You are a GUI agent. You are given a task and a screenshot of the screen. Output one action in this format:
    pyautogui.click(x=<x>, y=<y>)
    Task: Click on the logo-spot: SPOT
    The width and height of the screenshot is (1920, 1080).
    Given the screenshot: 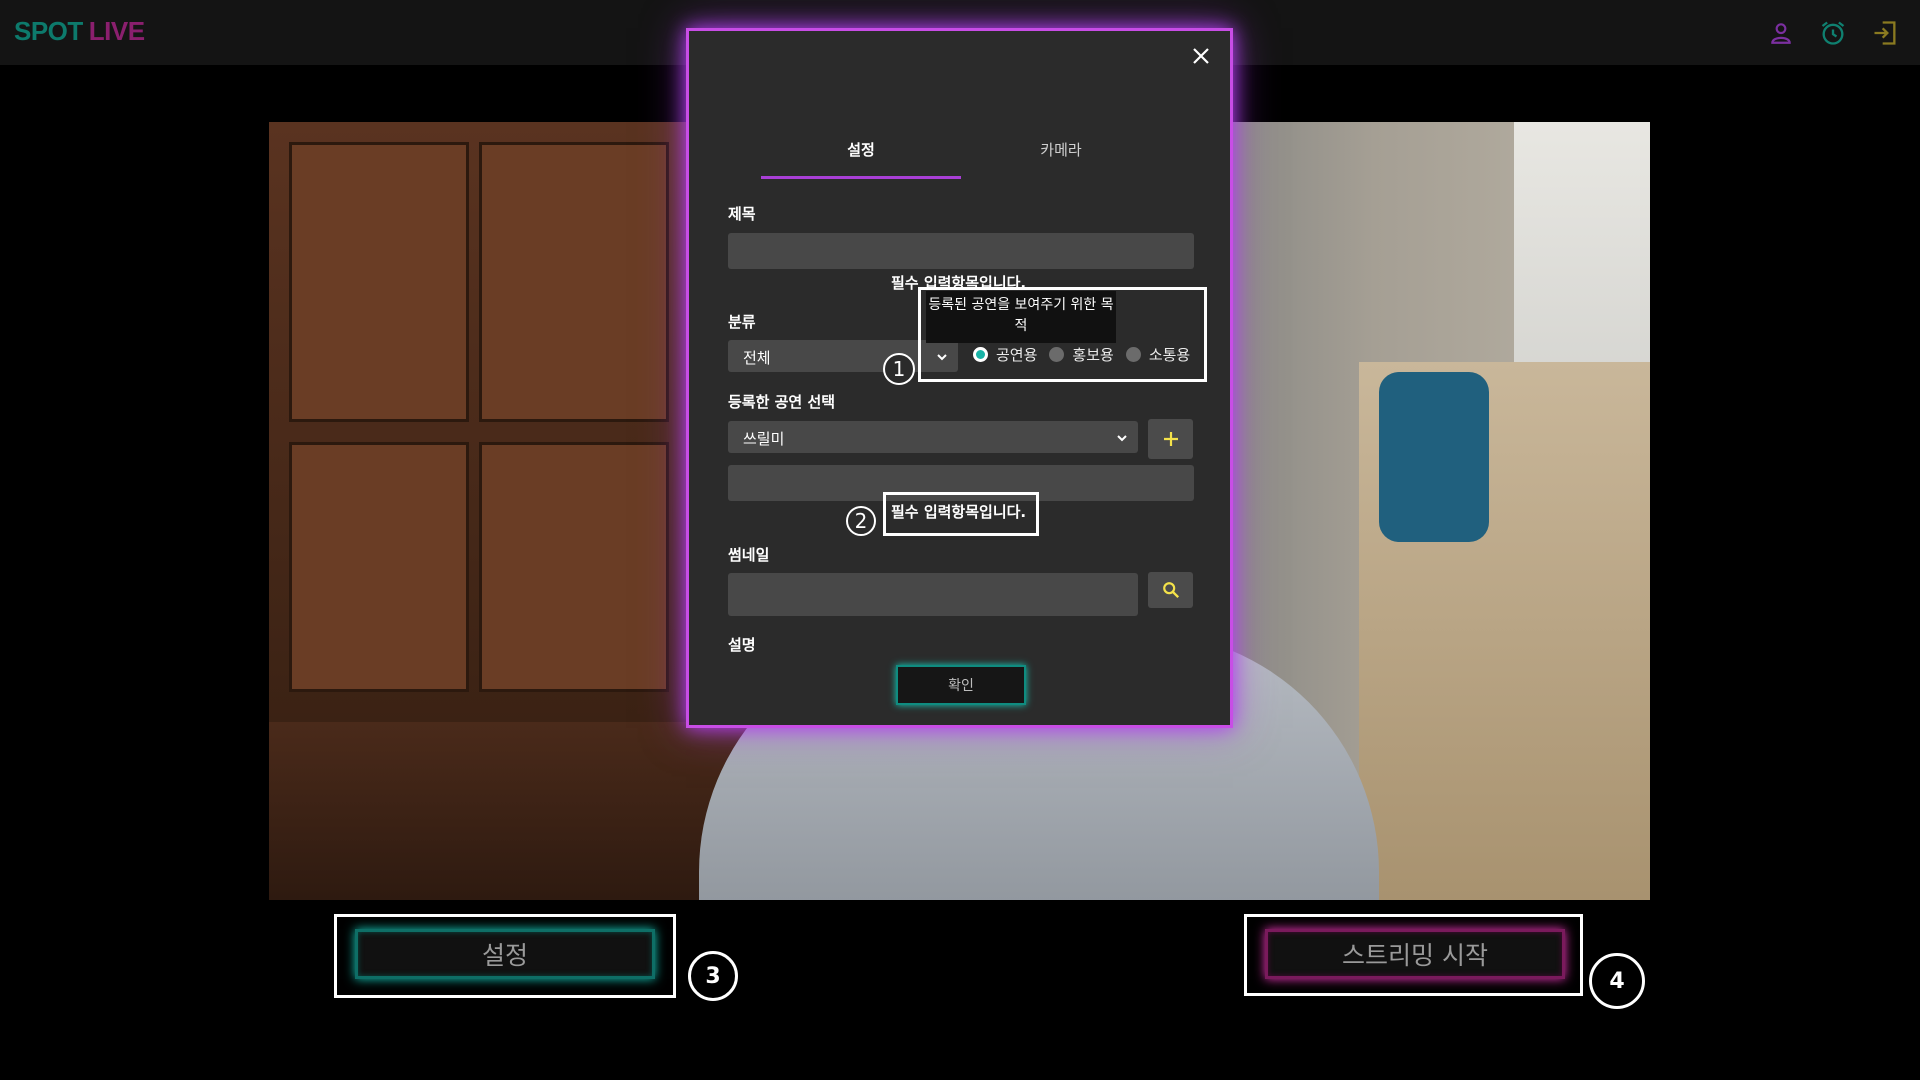 What is the action you would take?
    pyautogui.click(x=48, y=31)
    